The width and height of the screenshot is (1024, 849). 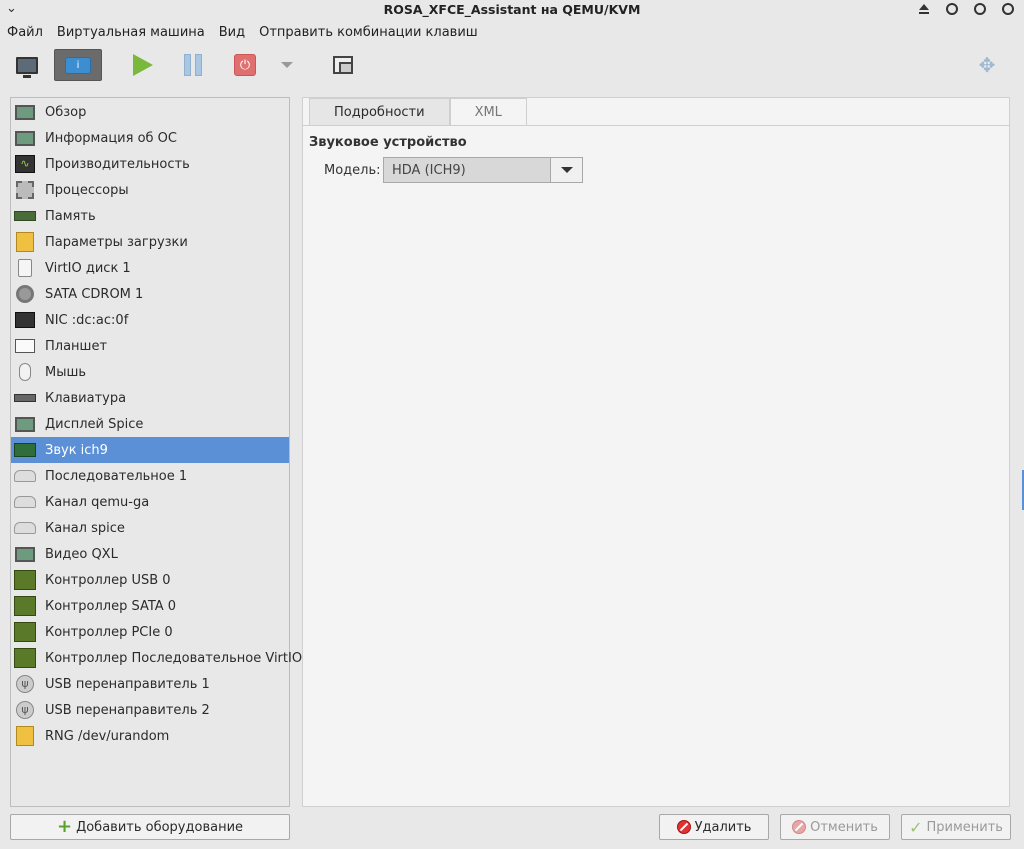 What do you see at coordinates (25, 268) in the screenshot?
I see `disk-icon` at bounding box center [25, 268].